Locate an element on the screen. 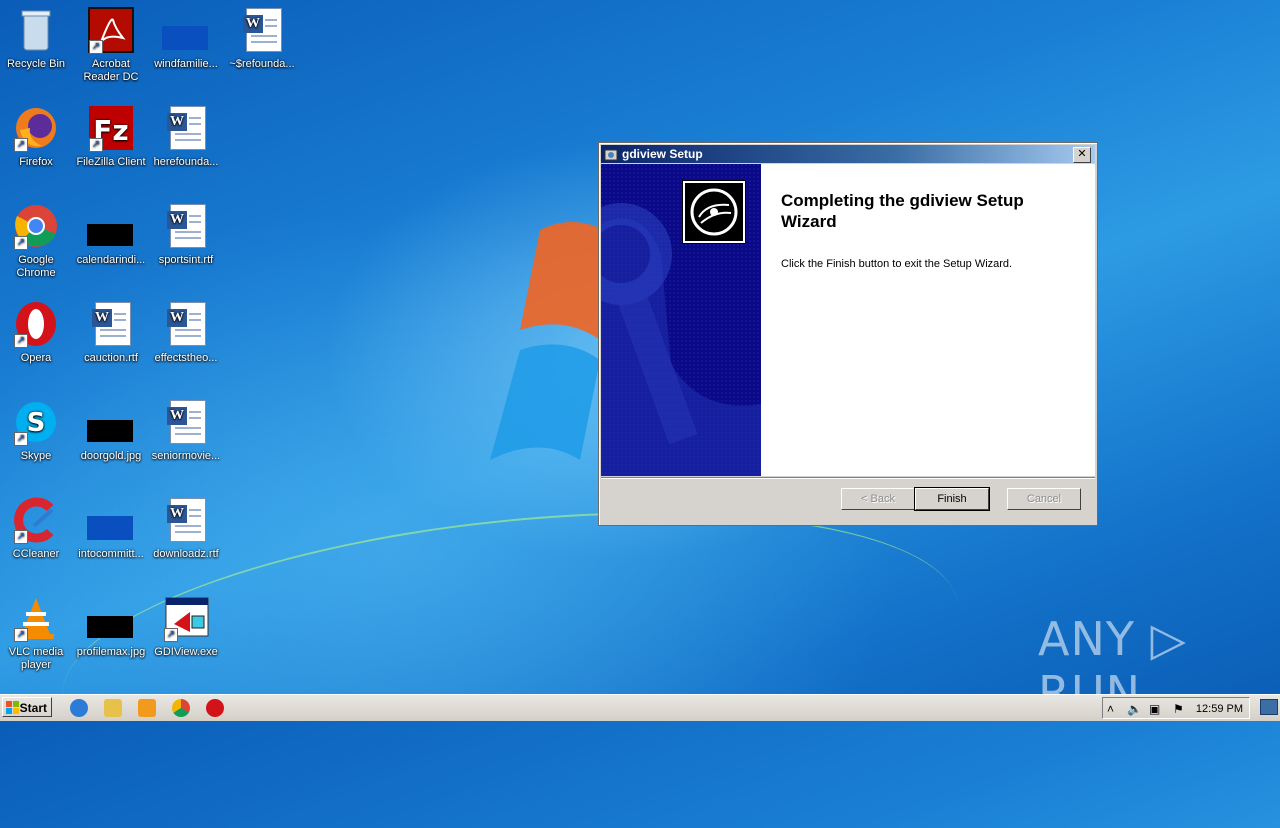 This screenshot has width=1280, height=828. desktop-icon-label: profilemax.jpg is located at coordinates (111, 652).